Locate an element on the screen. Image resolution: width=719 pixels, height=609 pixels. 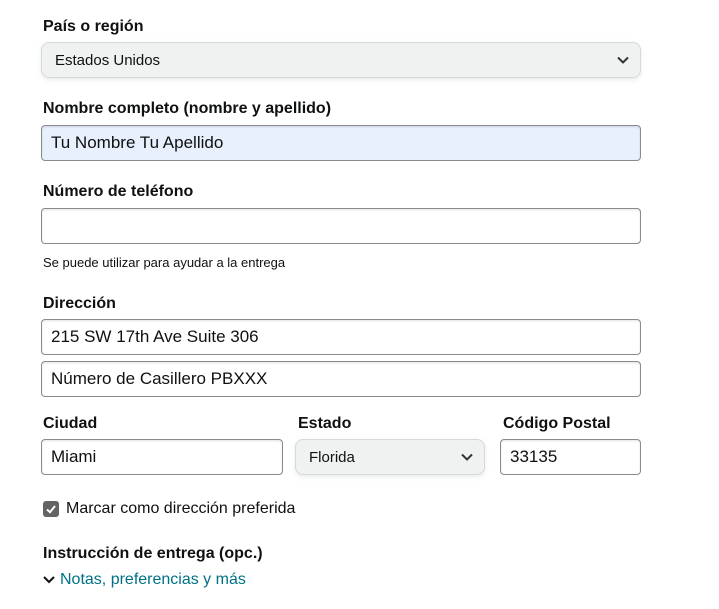
delivery-notes-toggle: Notas, preferencias y más is located at coordinates (143, 580).